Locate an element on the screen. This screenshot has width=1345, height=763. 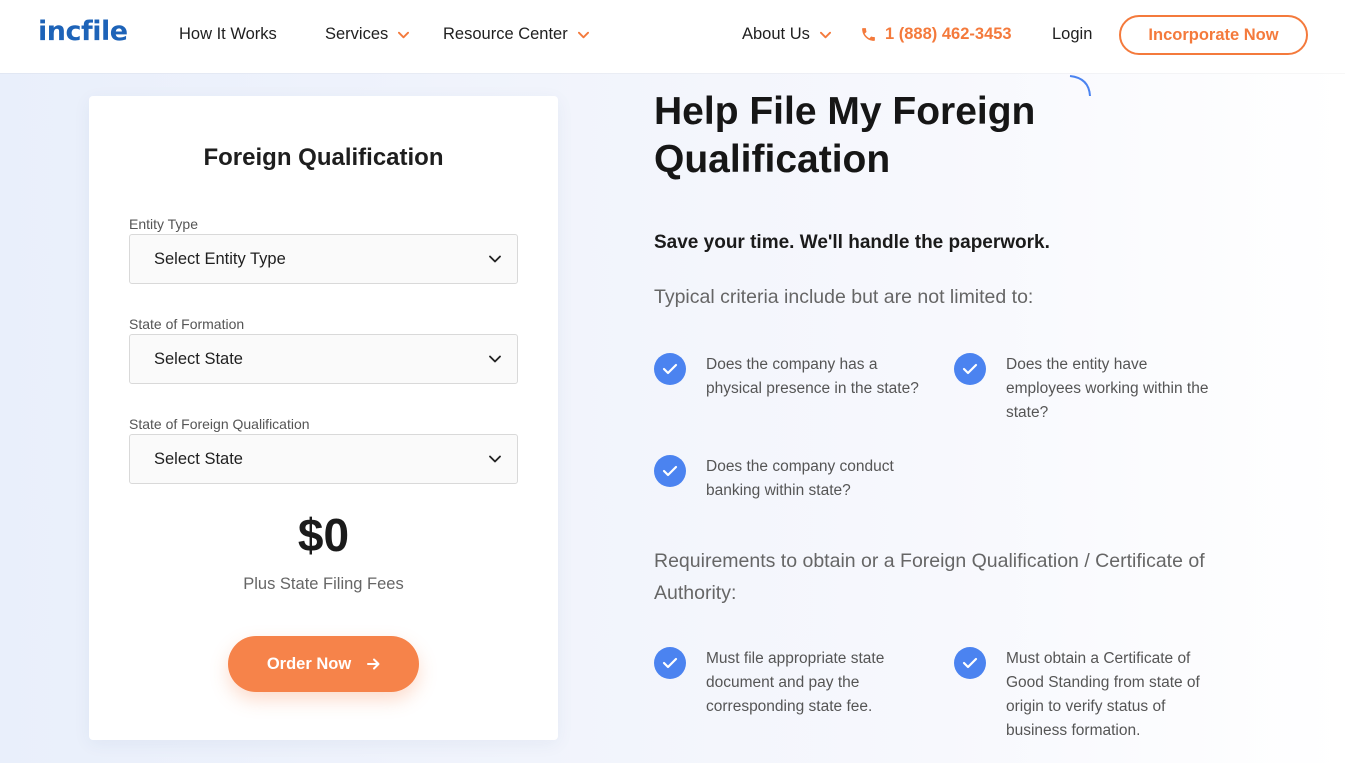
entity-type-label: Entity Type is located at coordinates (164, 224).